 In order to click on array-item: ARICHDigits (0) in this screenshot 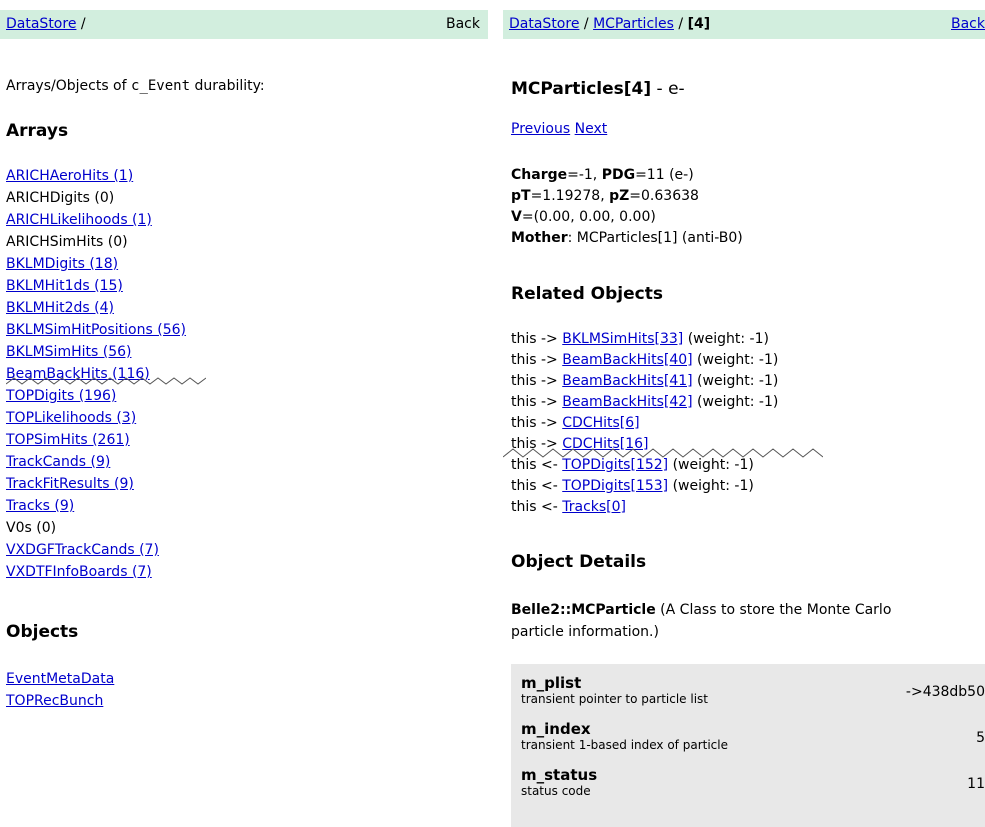, I will do `click(96, 198)`.